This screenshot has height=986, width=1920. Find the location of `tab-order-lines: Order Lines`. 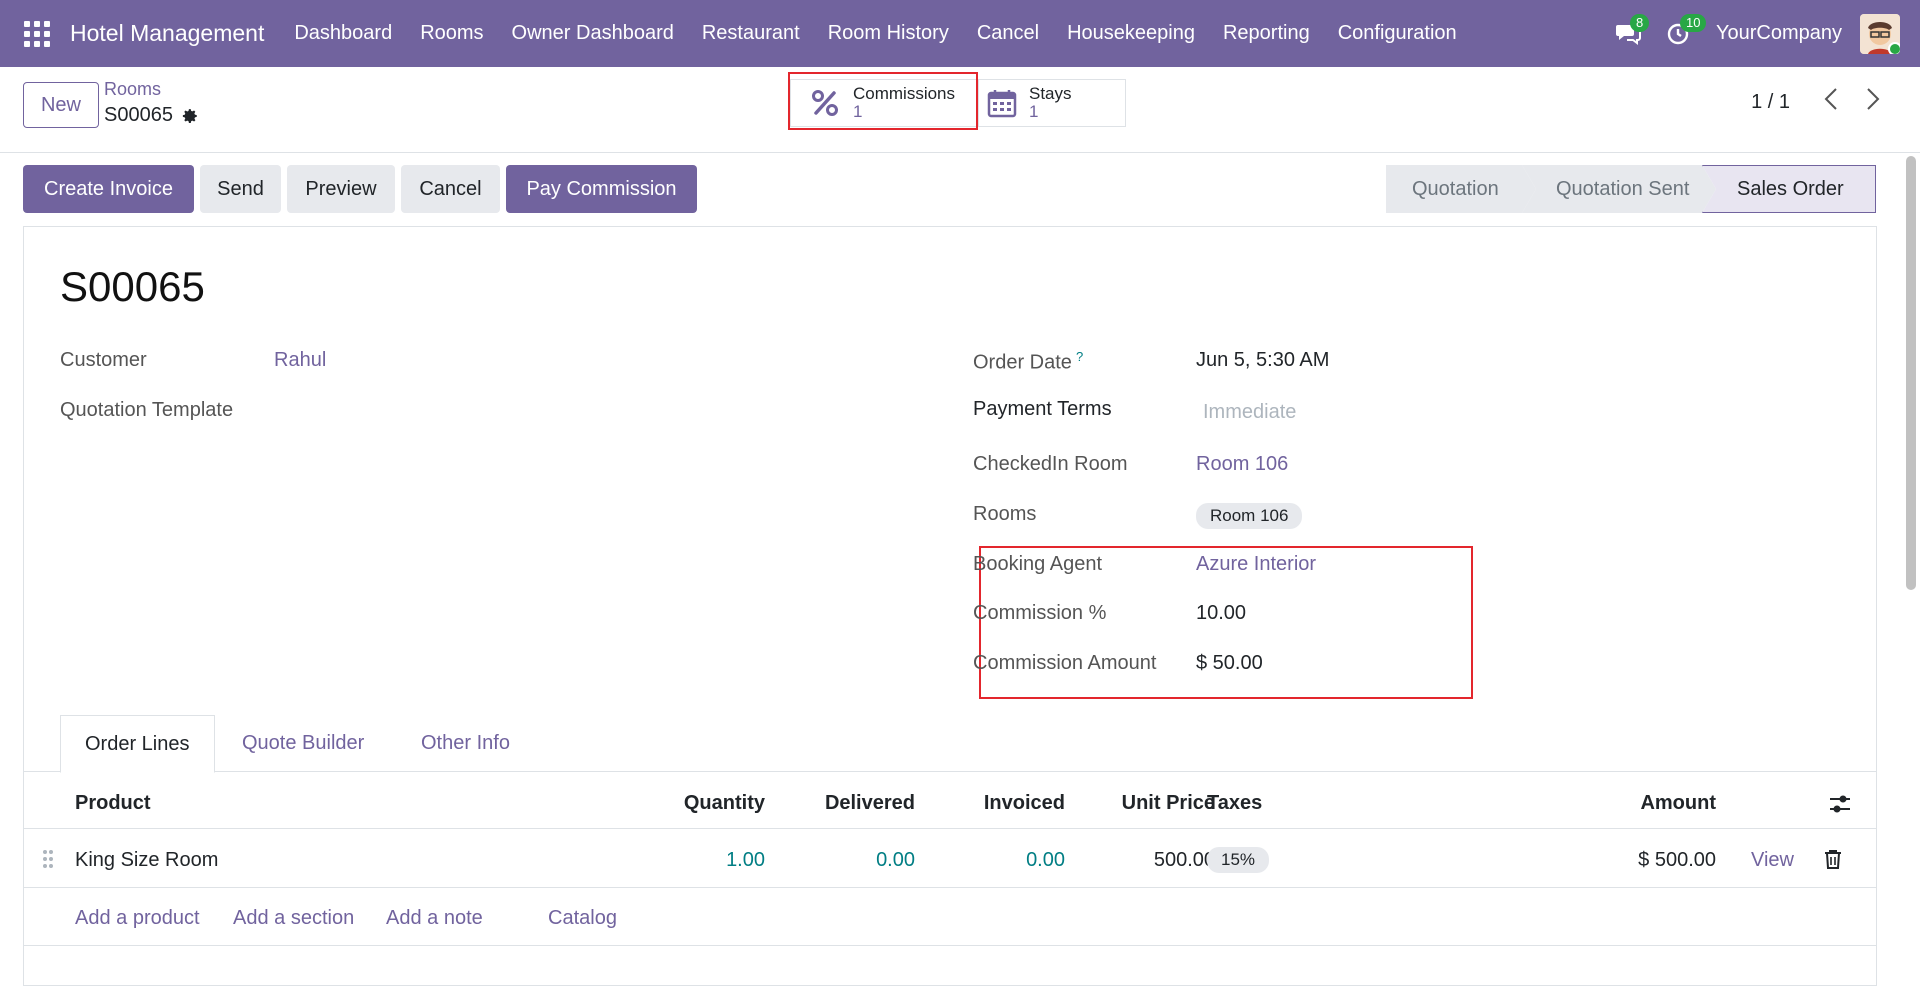

tab-order-lines: Order Lines is located at coordinates (137, 744).